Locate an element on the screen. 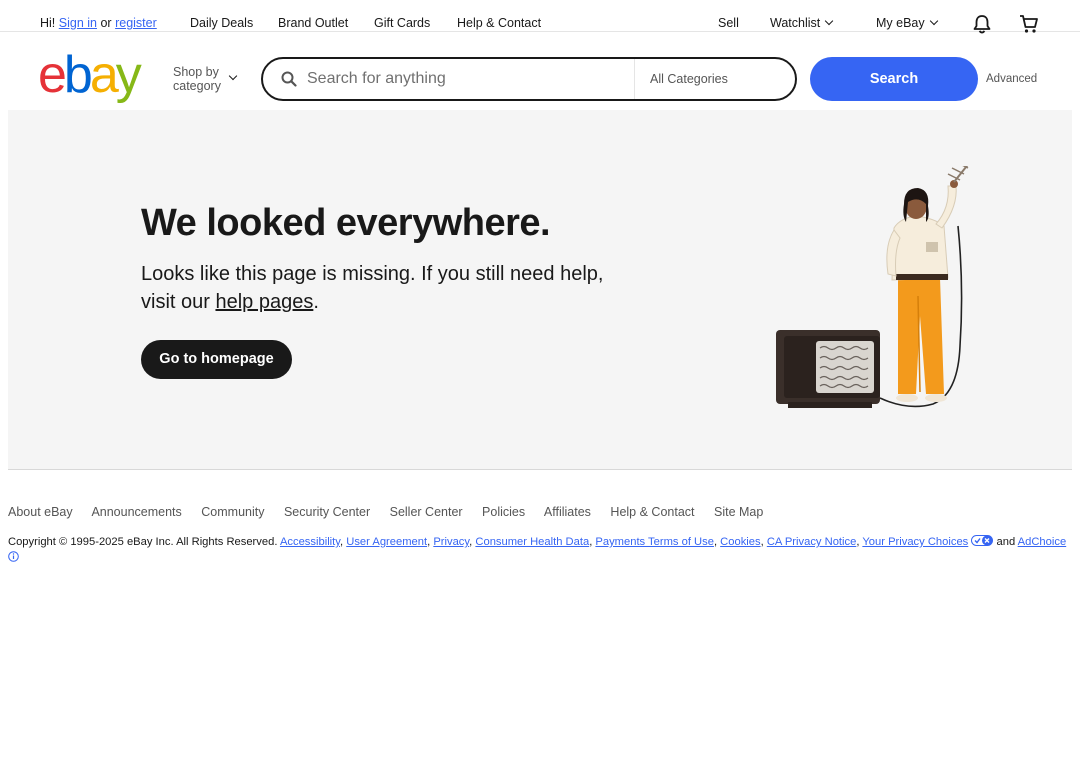  gift-cards-link: Gift Cards is located at coordinates (402, 23).